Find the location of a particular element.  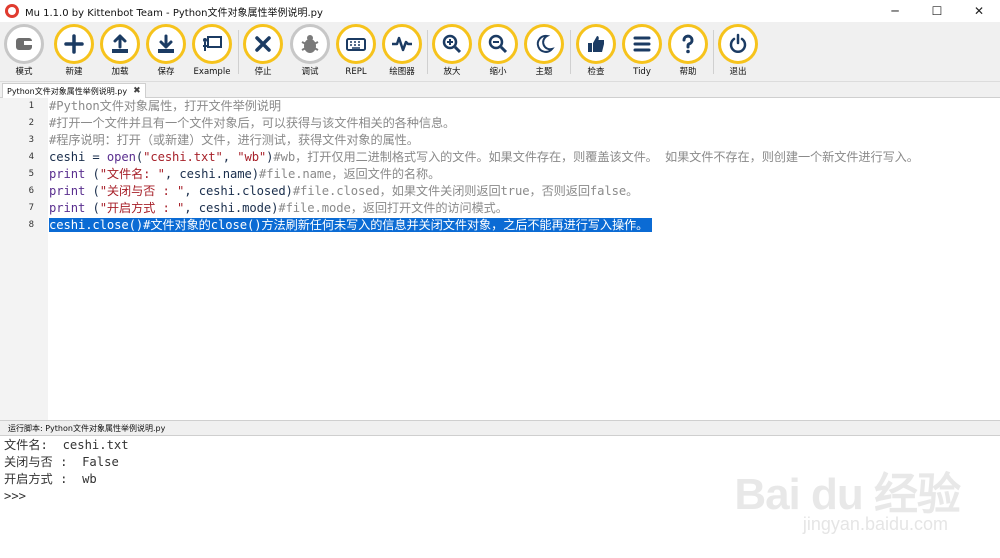

code-token: #file.name，返回文件的名称。 is located at coordinates (350, 174).